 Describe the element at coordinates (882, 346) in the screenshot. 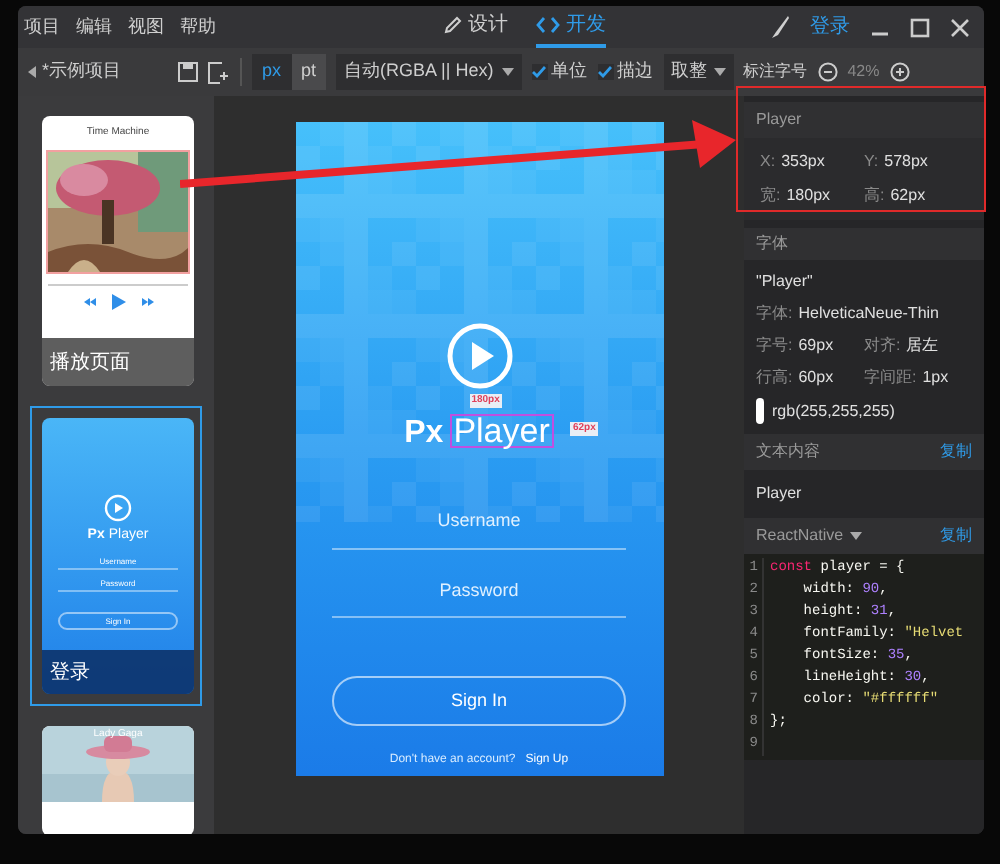

I see `property-label: 对齐:` at that location.